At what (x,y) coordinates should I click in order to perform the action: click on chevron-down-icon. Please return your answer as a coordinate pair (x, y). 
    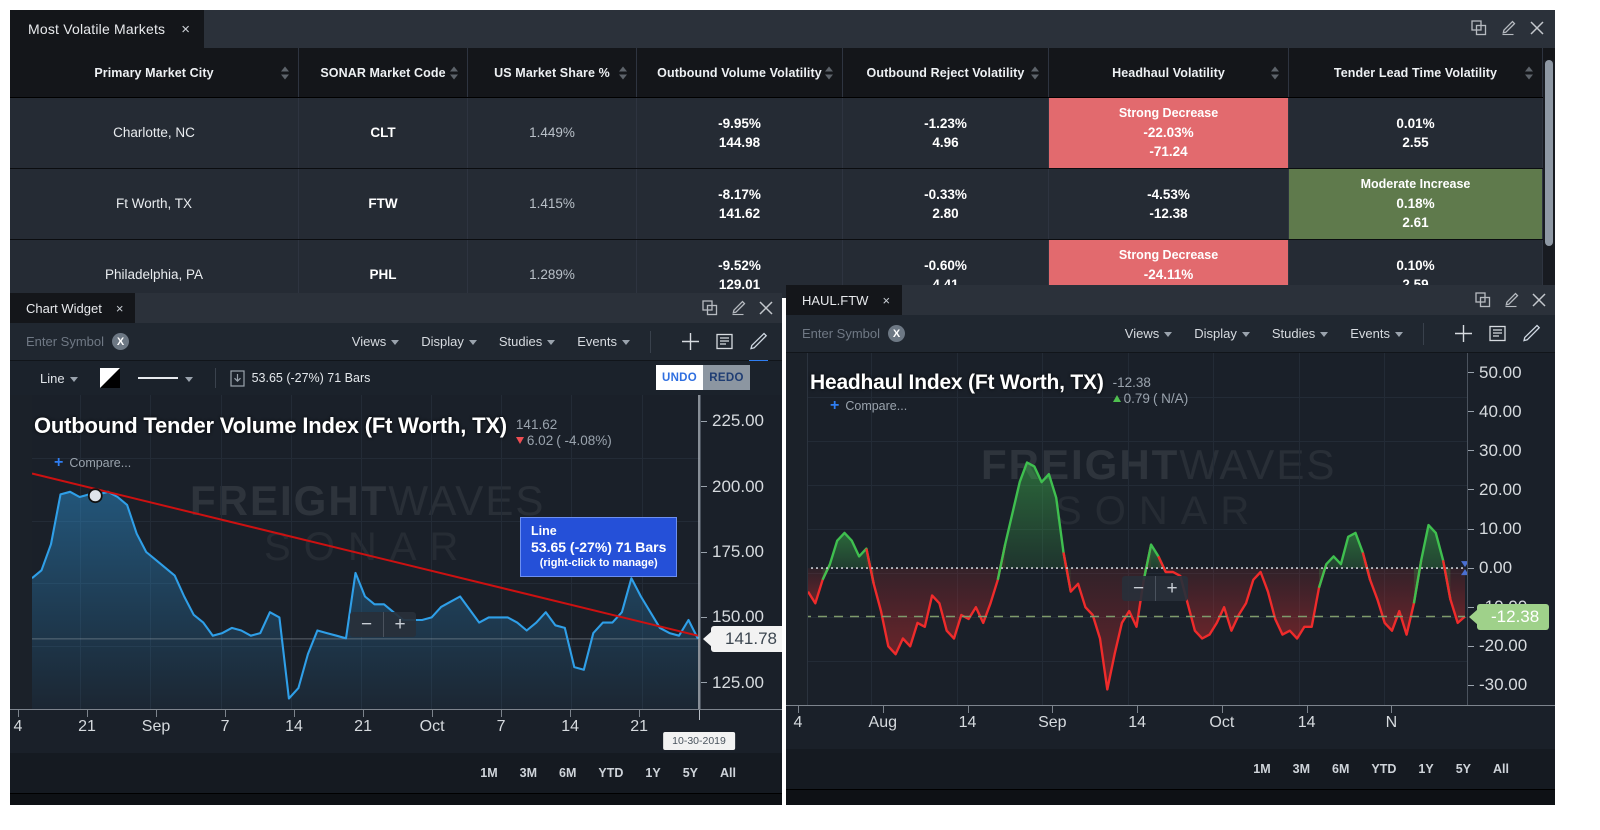
    Looking at the image, I should click on (1168, 334).